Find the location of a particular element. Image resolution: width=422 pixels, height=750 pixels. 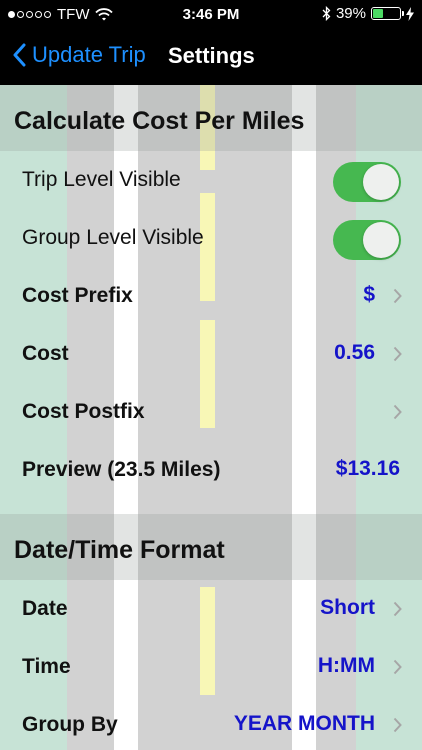

row-time: Time H:MM is located at coordinates (211, 667).